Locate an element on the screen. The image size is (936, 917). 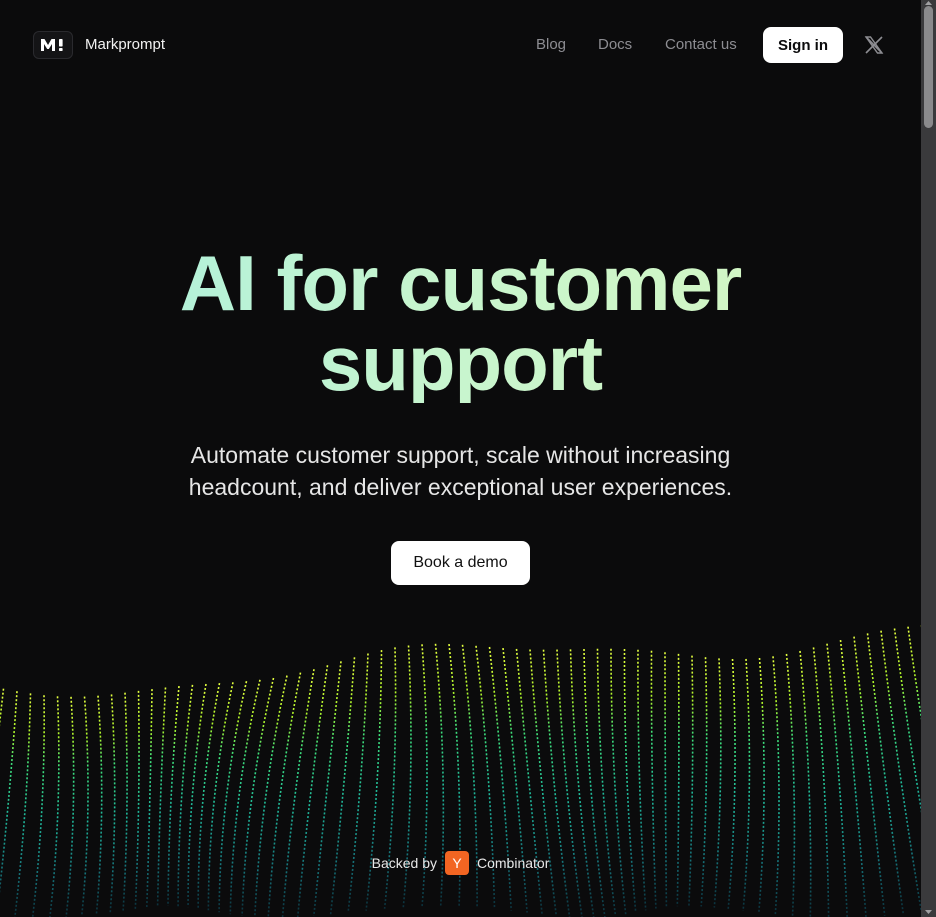
hero-title-line-2: support is located at coordinates (460, 363).